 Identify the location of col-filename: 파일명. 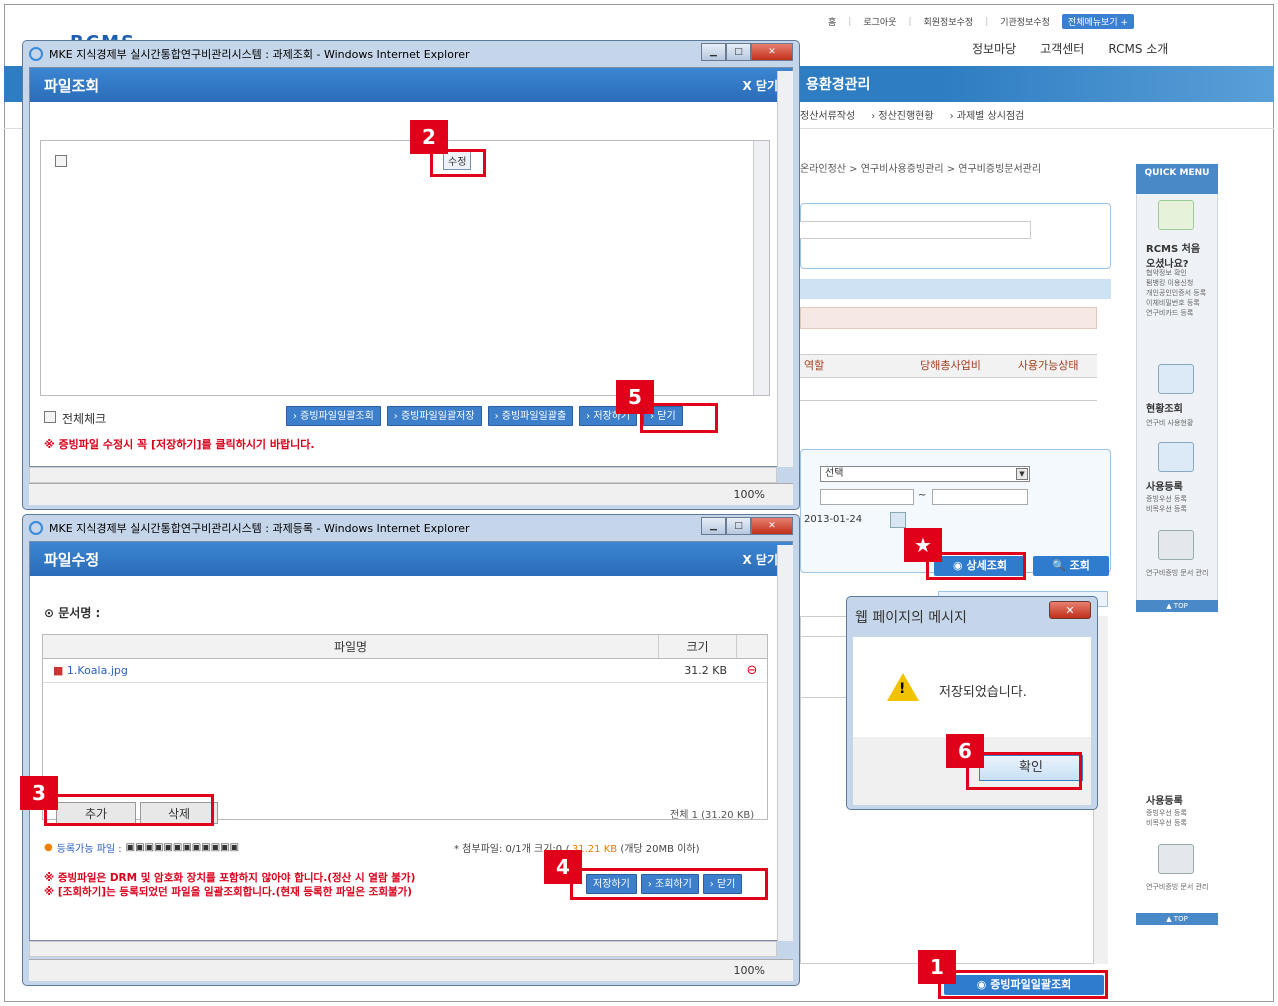
(351, 646).